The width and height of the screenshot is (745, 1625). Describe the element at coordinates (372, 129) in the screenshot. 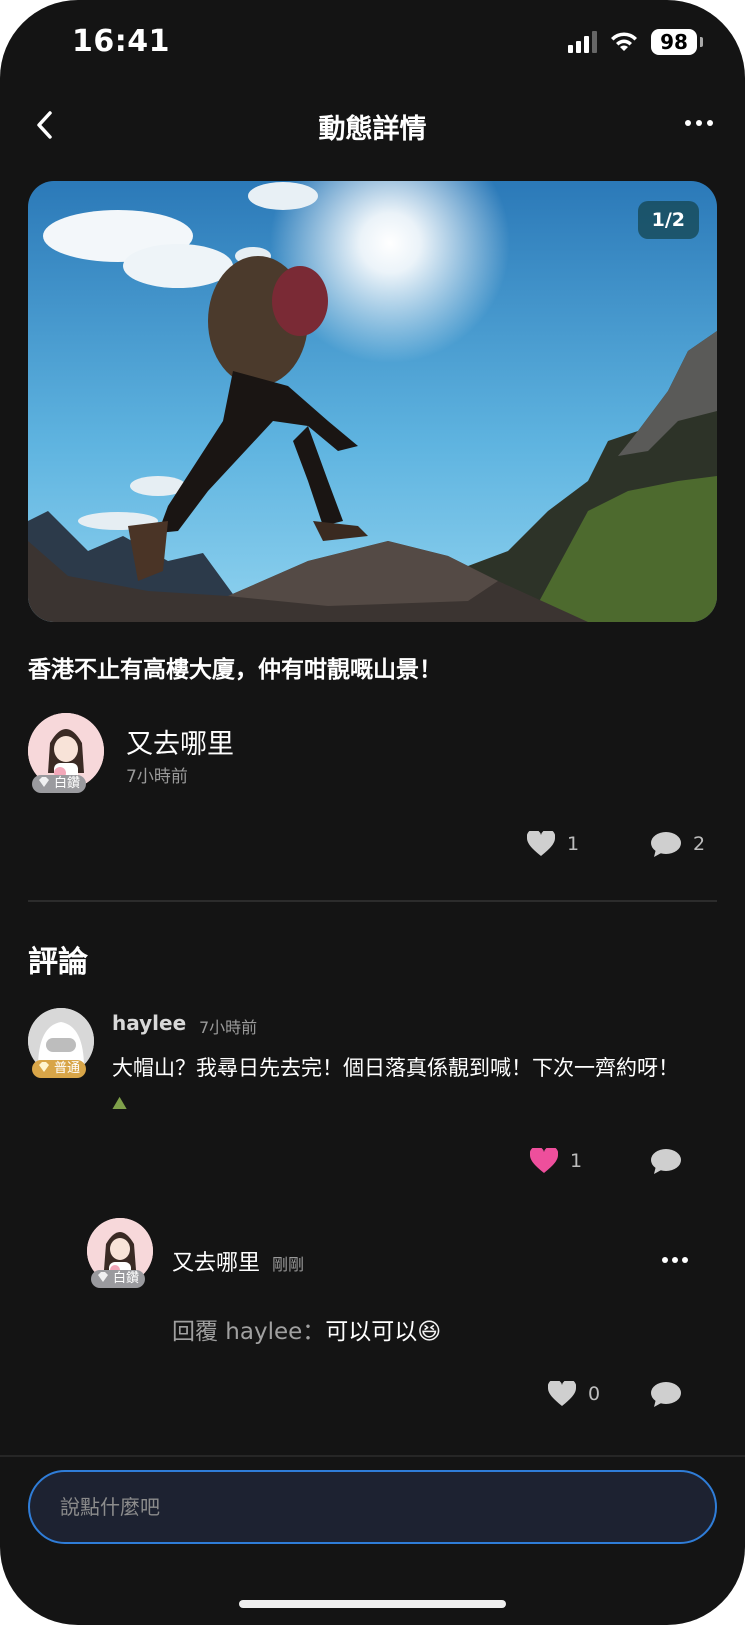

I see `page-title: 動態詳情` at that location.